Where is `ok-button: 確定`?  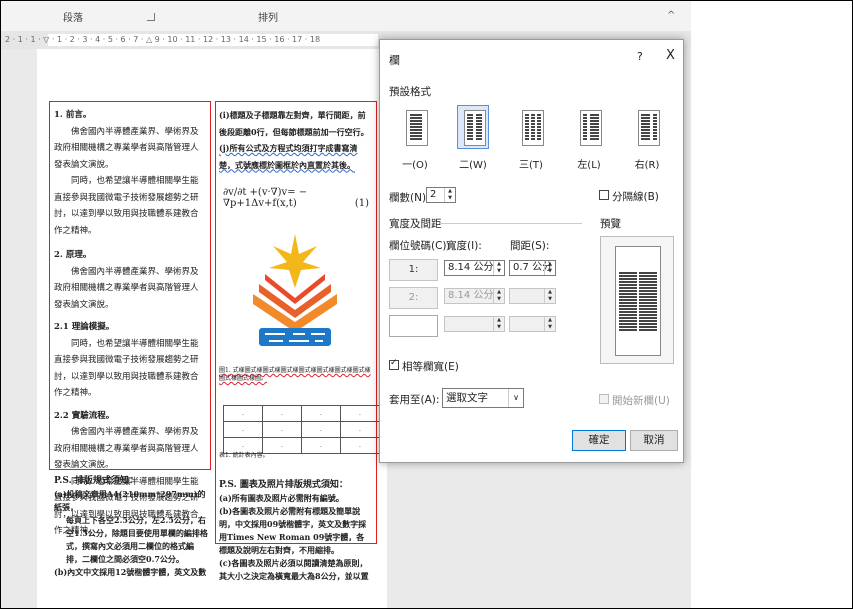 ok-button: 確定 is located at coordinates (599, 440).